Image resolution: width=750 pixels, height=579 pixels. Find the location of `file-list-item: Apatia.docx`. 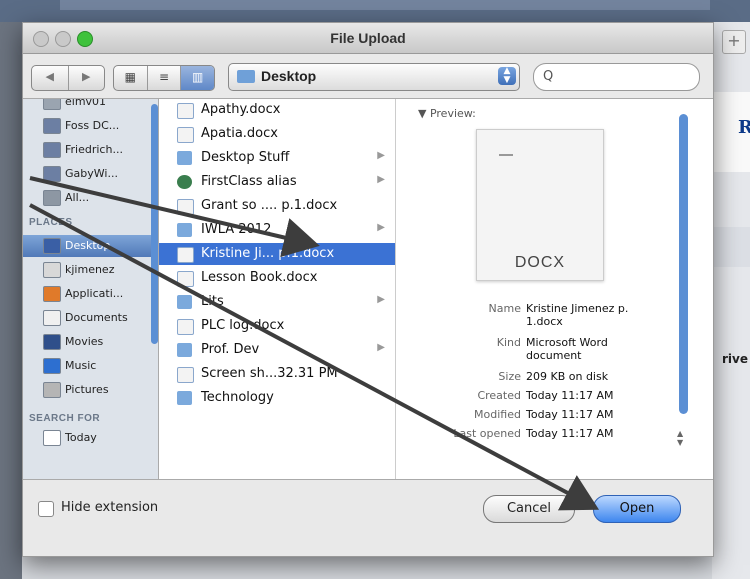

file-list-item: Apatia.docx is located at coordinates (277, 134).